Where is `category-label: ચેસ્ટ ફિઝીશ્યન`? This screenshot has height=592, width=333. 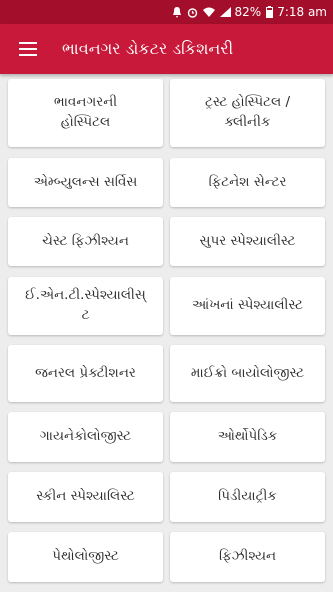 category-label: ચેસ્ટ ફિઝીશ્યન is located at coordinates (85, 240).